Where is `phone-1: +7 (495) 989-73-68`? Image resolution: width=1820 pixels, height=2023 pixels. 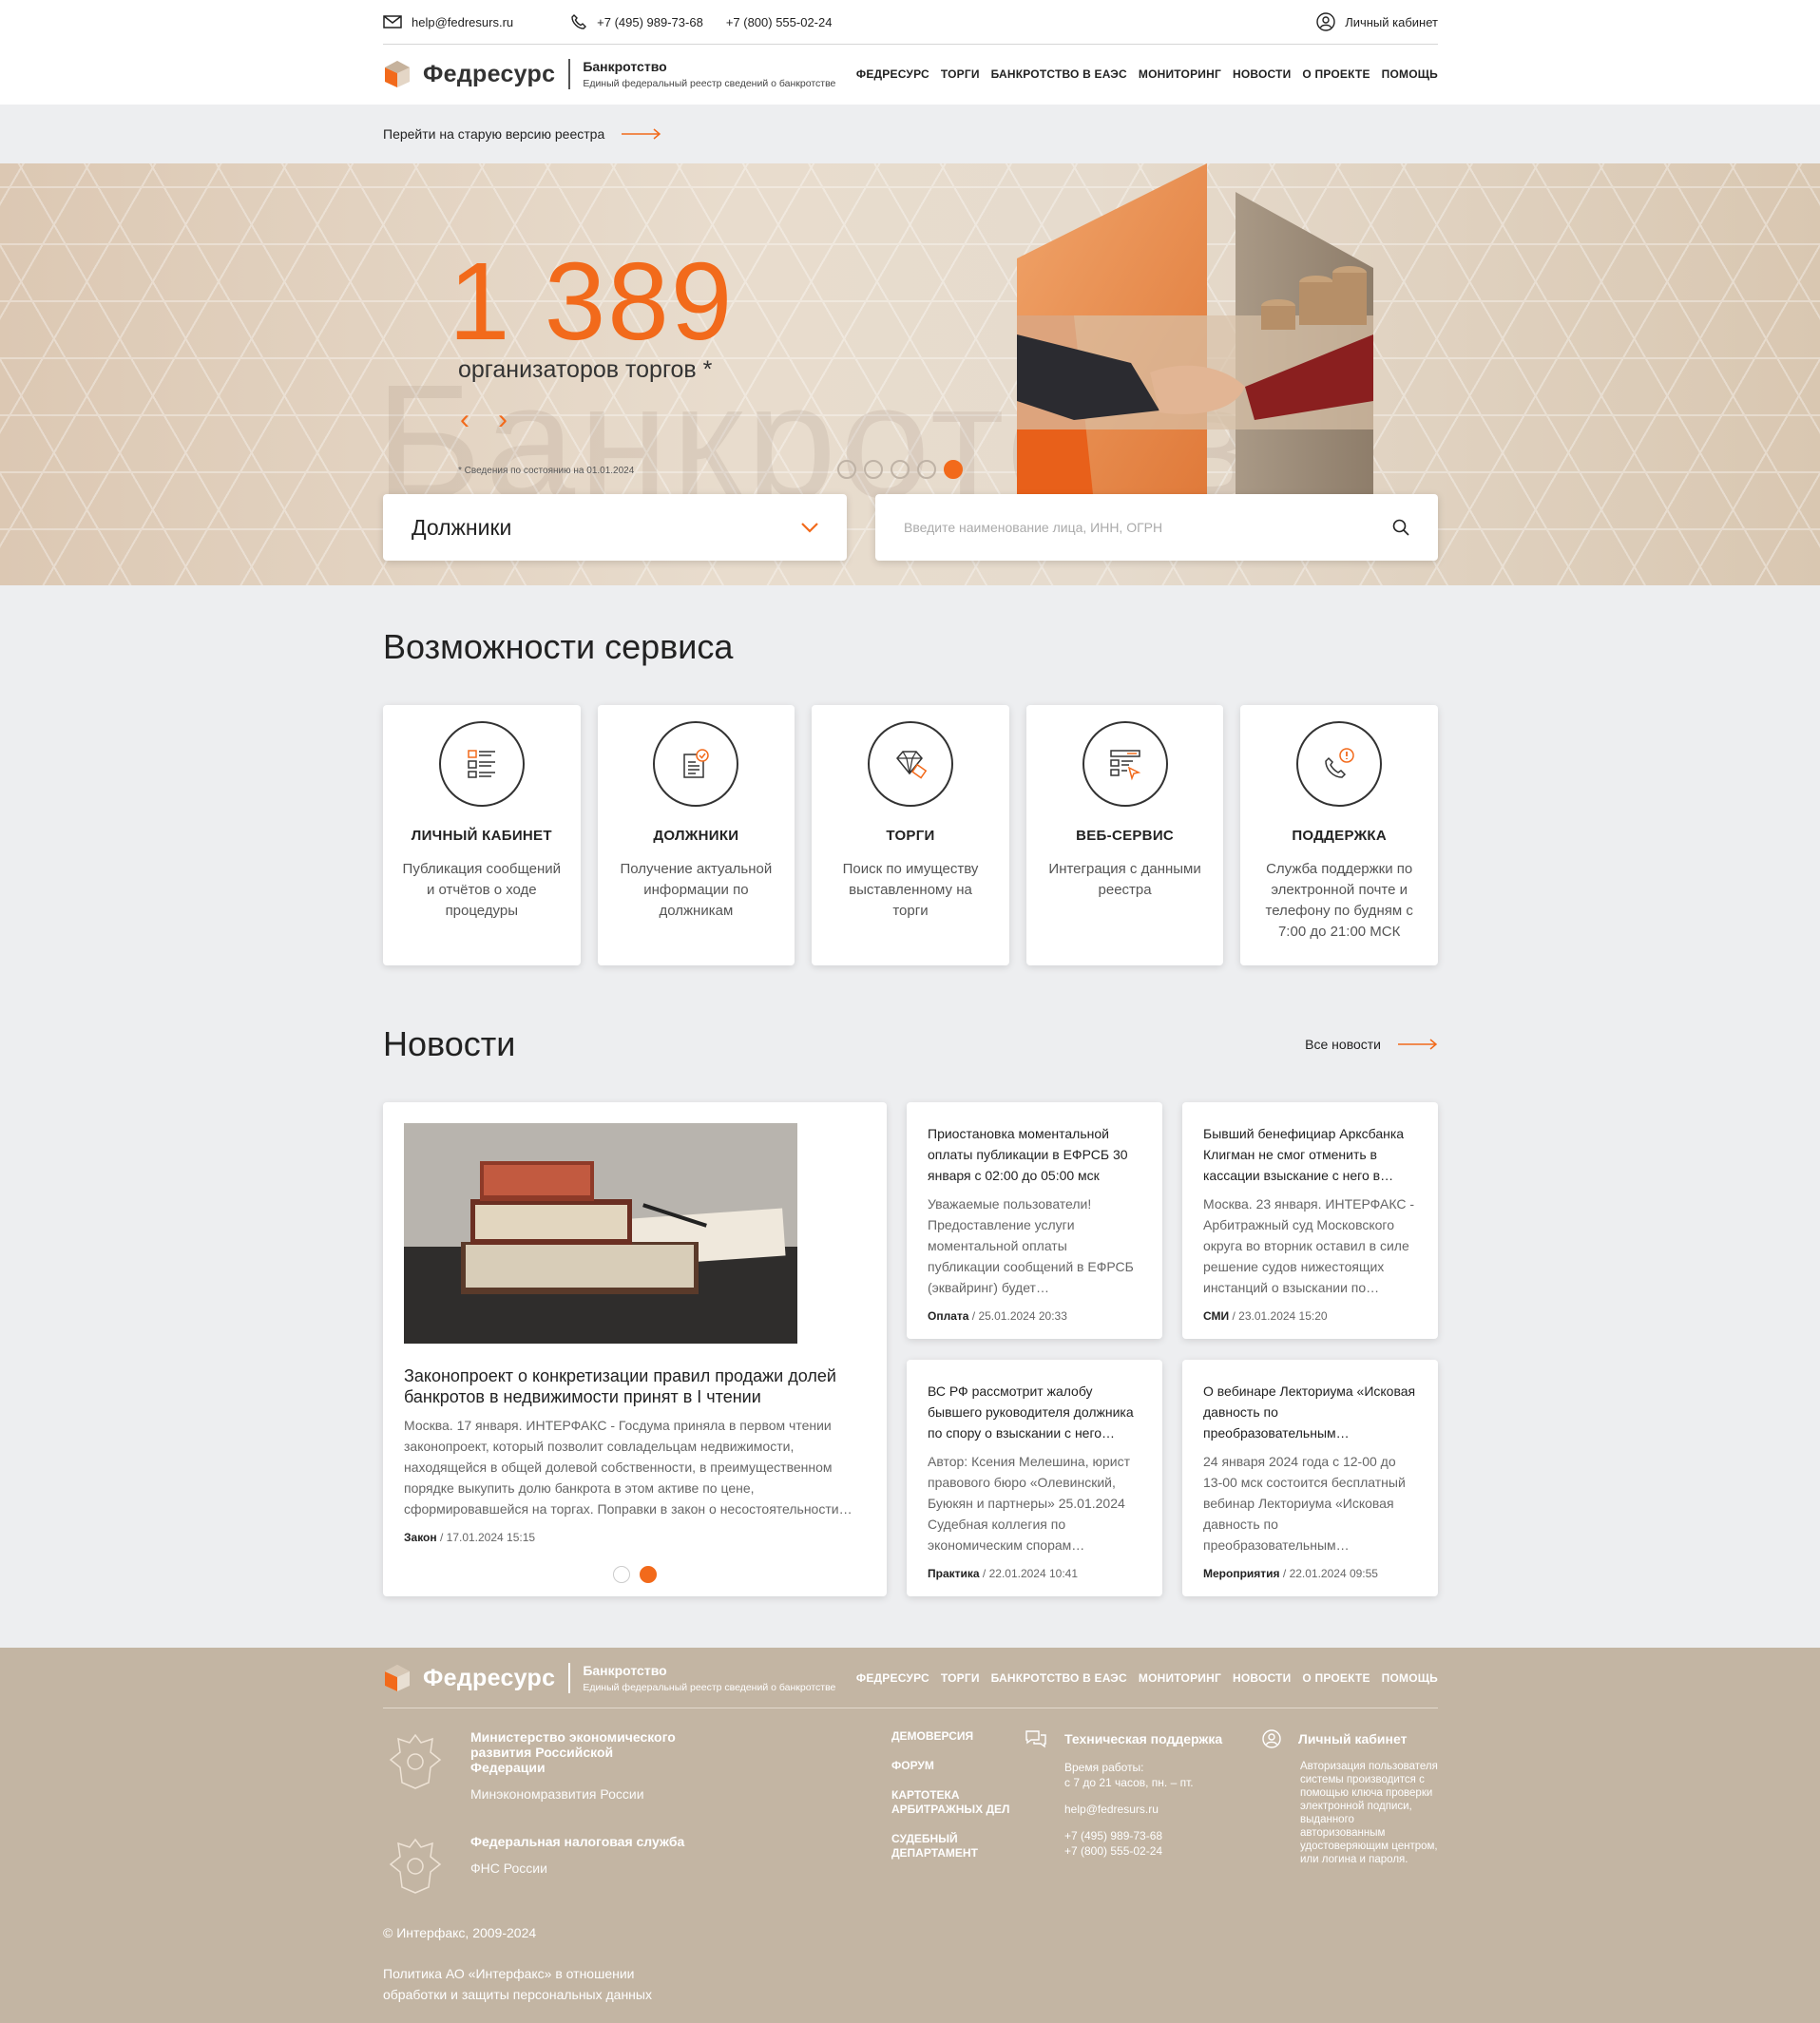 phone-1: +7 (495) 989-73-68 is located at coordinates (650, 22).